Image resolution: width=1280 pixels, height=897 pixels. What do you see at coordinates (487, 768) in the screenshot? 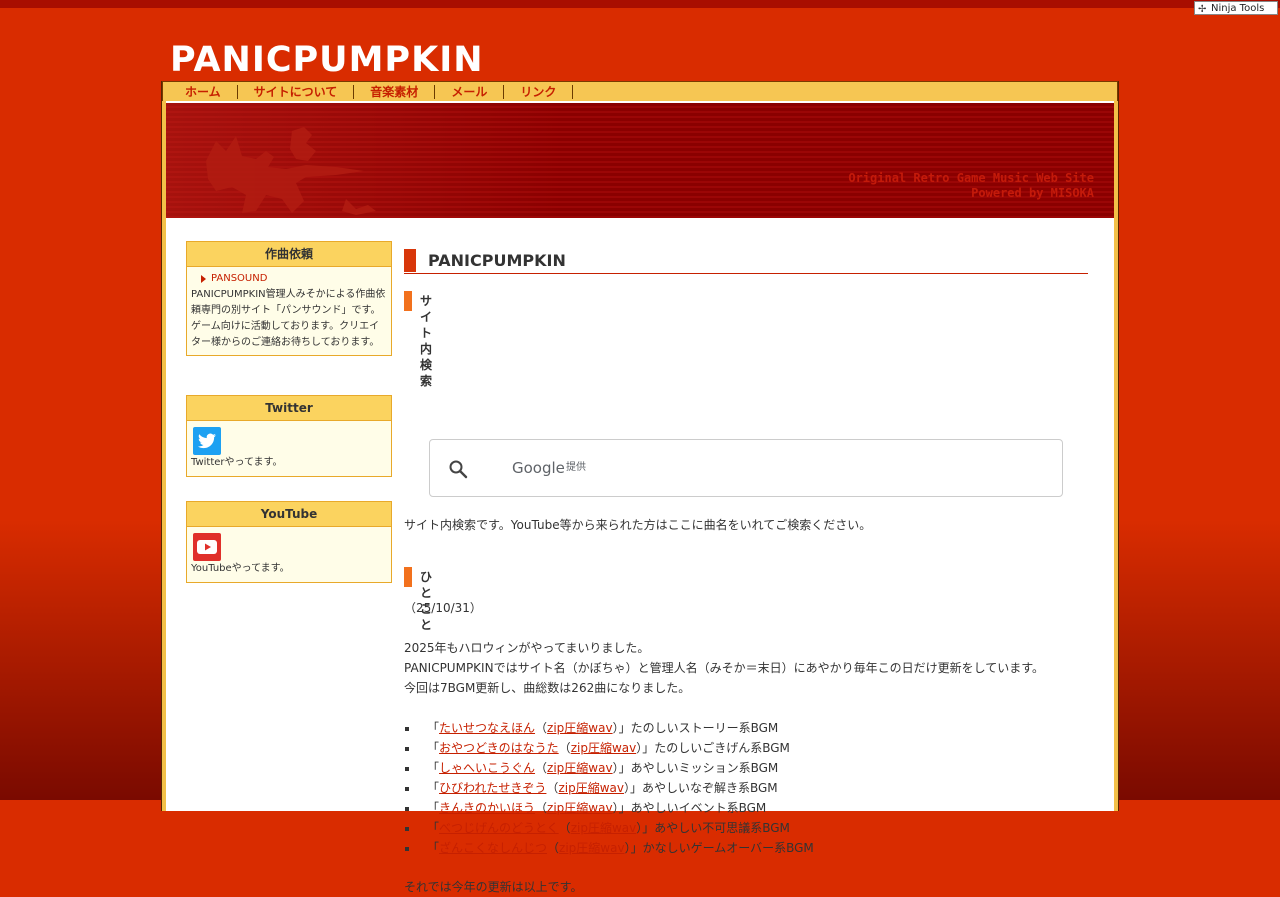
I see `track-title-link: しゃへいこうぐん` at bounding box center [487, 768].